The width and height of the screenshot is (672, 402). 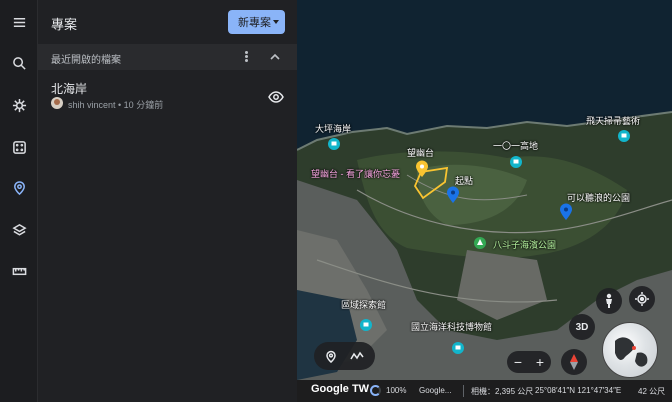 I want to click on drawing-tools, so click(x=344, y=356).